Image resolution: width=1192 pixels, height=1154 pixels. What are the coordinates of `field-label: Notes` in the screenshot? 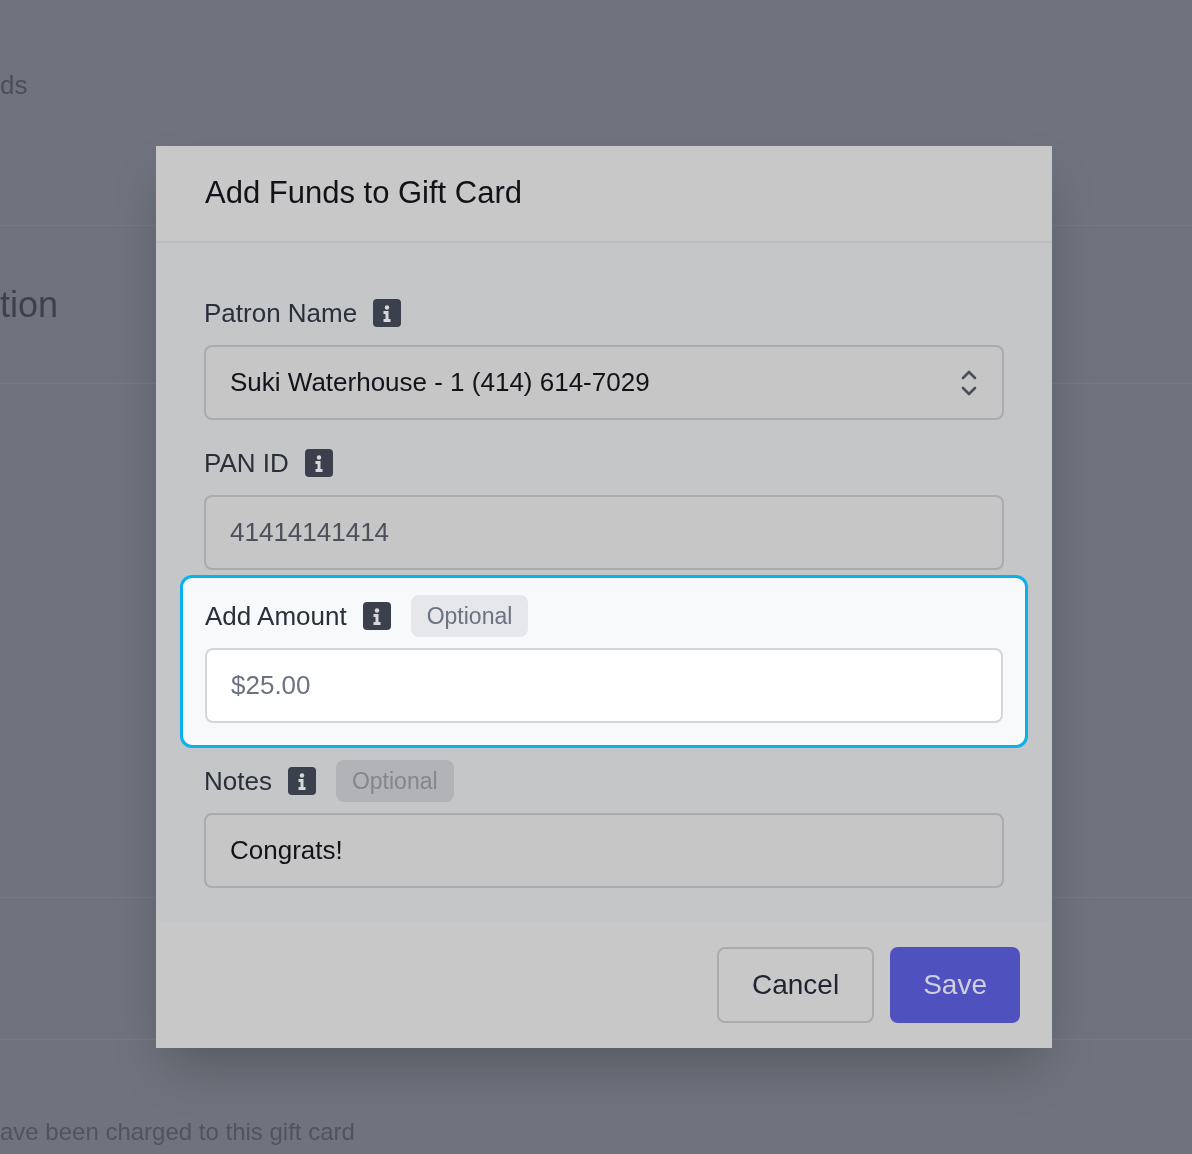 It's located at (238, 781).